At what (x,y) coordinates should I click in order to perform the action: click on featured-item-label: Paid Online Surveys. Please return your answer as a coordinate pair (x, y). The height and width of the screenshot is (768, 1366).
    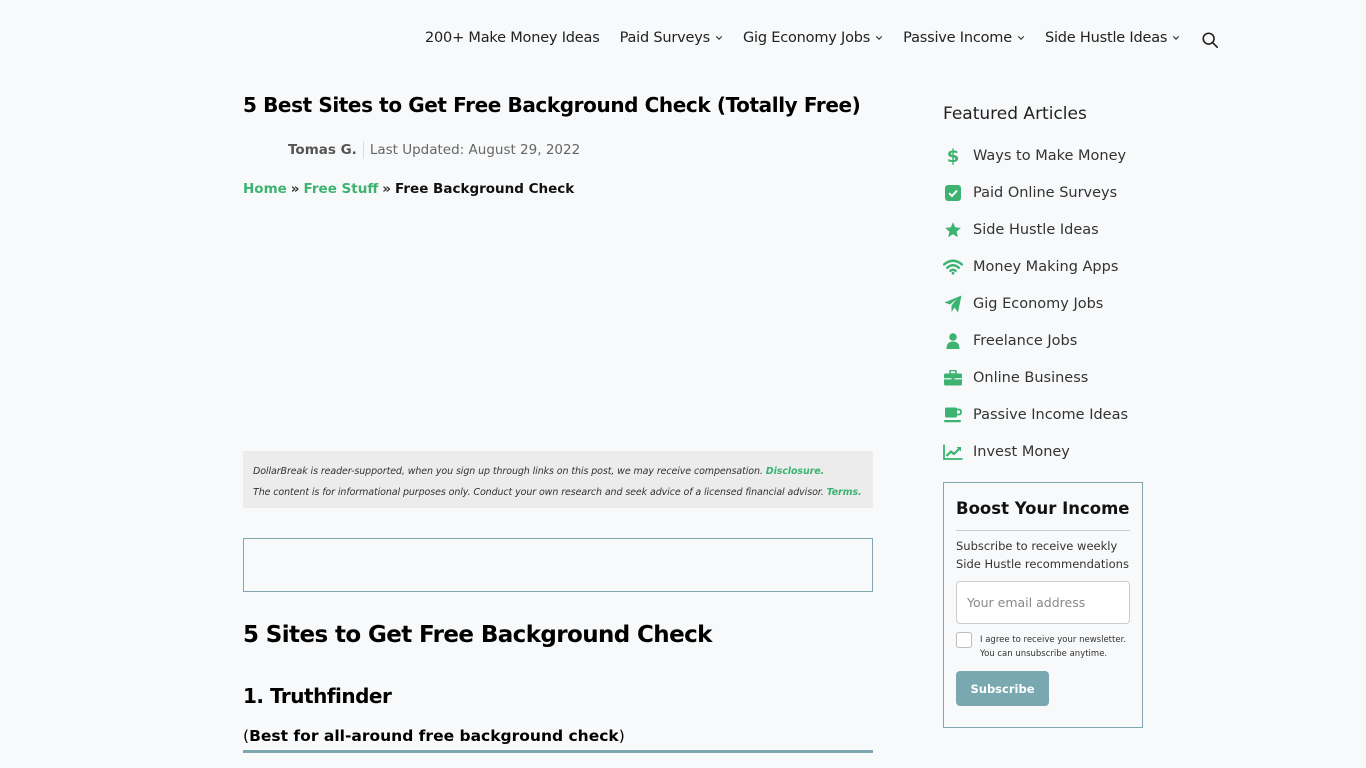
    Looking at the image, I should click on (1045, 192).